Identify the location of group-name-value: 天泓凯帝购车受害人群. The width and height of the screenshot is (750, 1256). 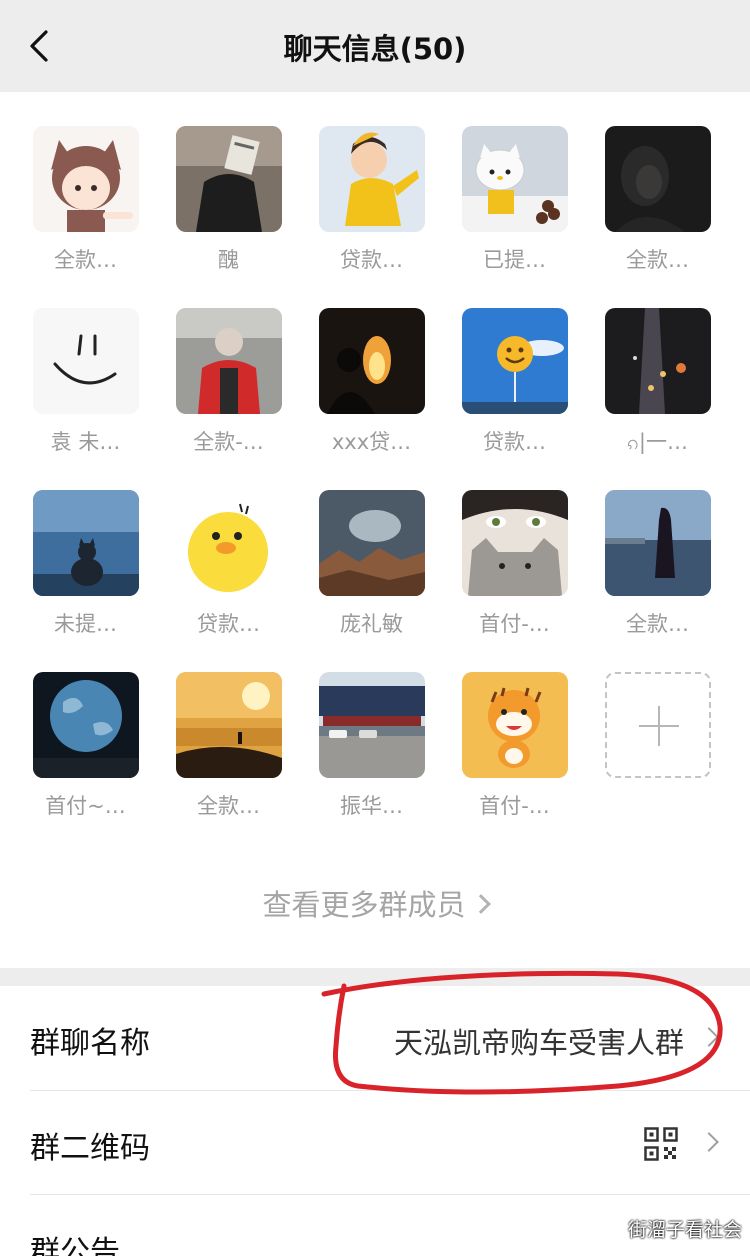
(538, 1043).